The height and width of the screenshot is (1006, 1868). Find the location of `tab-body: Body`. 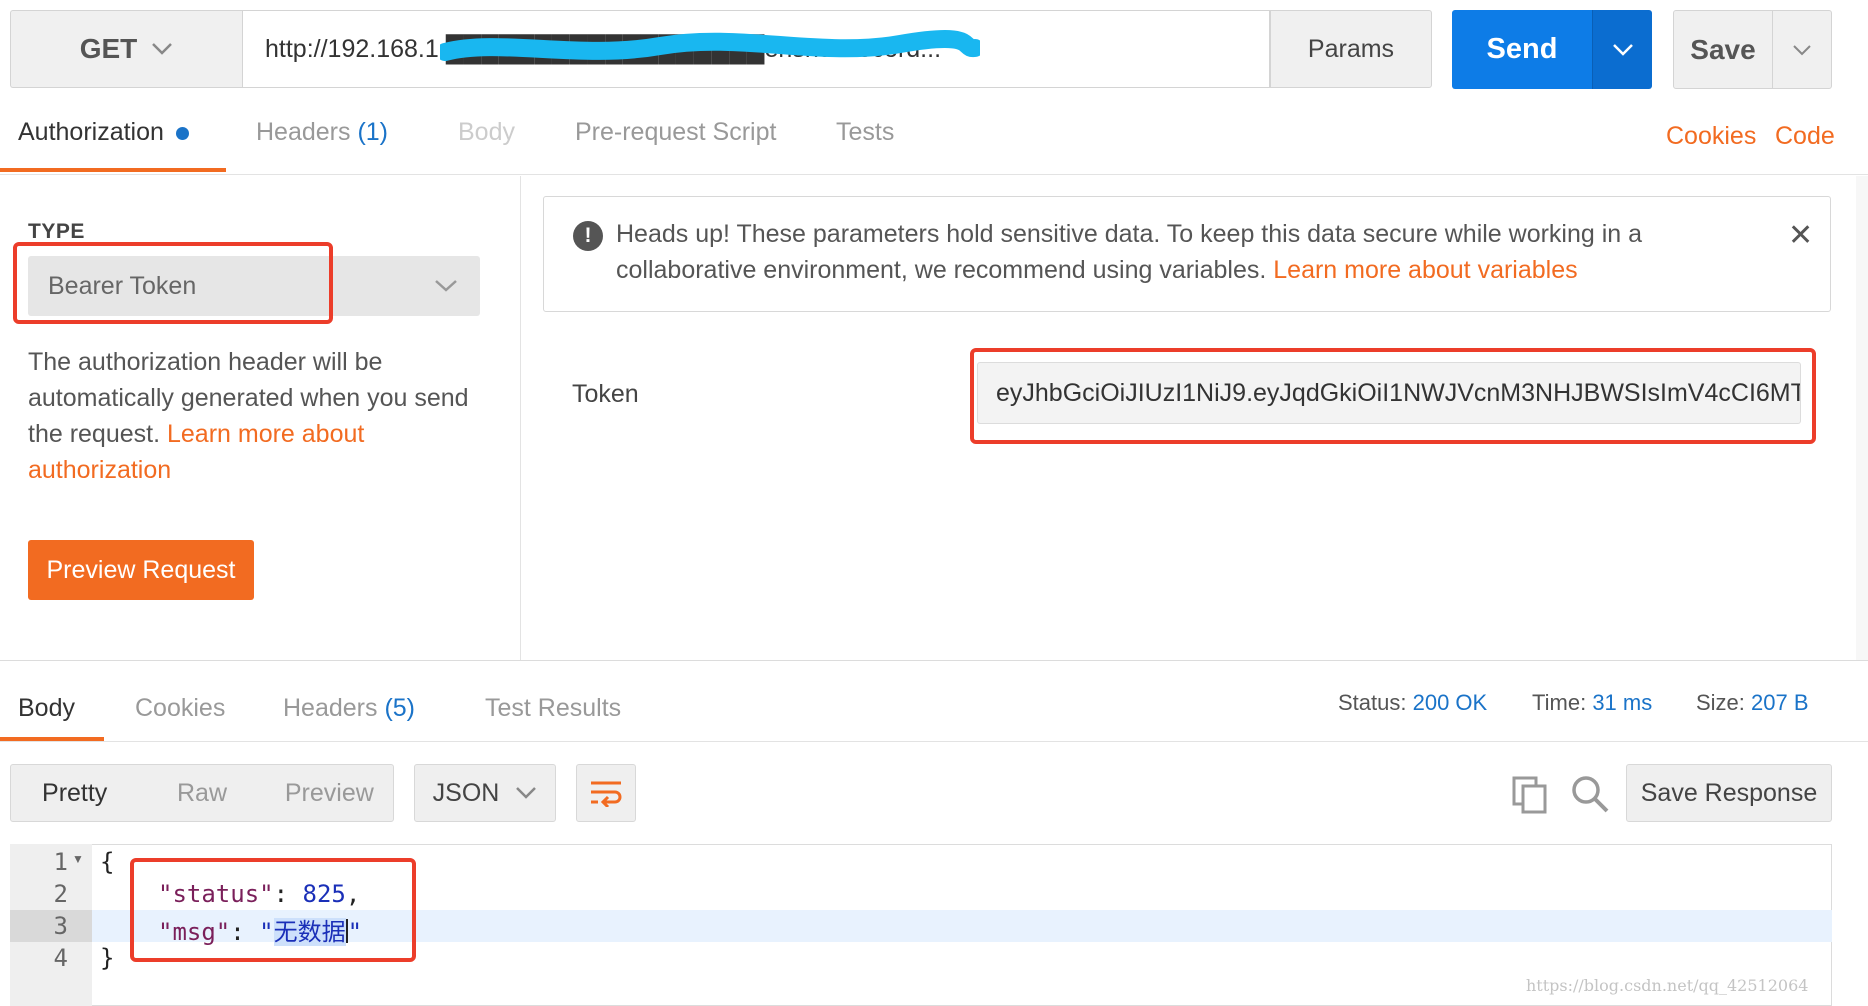

tab-body: Body is located at coordinates (486, 132).